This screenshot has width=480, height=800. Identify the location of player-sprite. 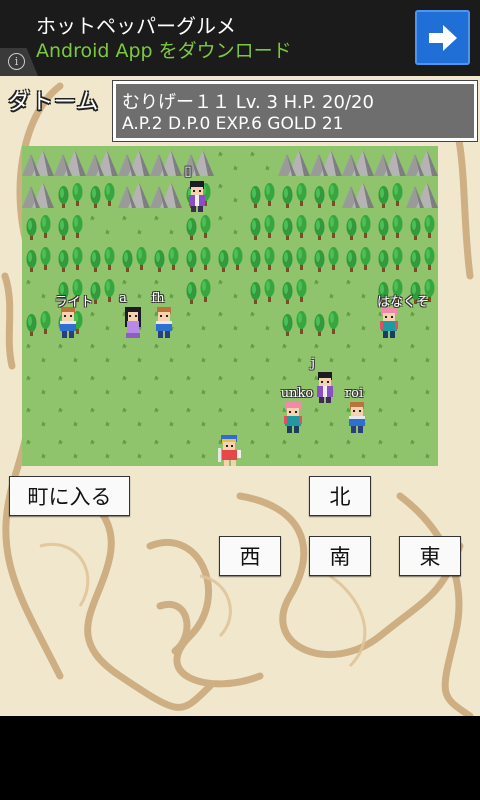
(229, 450).